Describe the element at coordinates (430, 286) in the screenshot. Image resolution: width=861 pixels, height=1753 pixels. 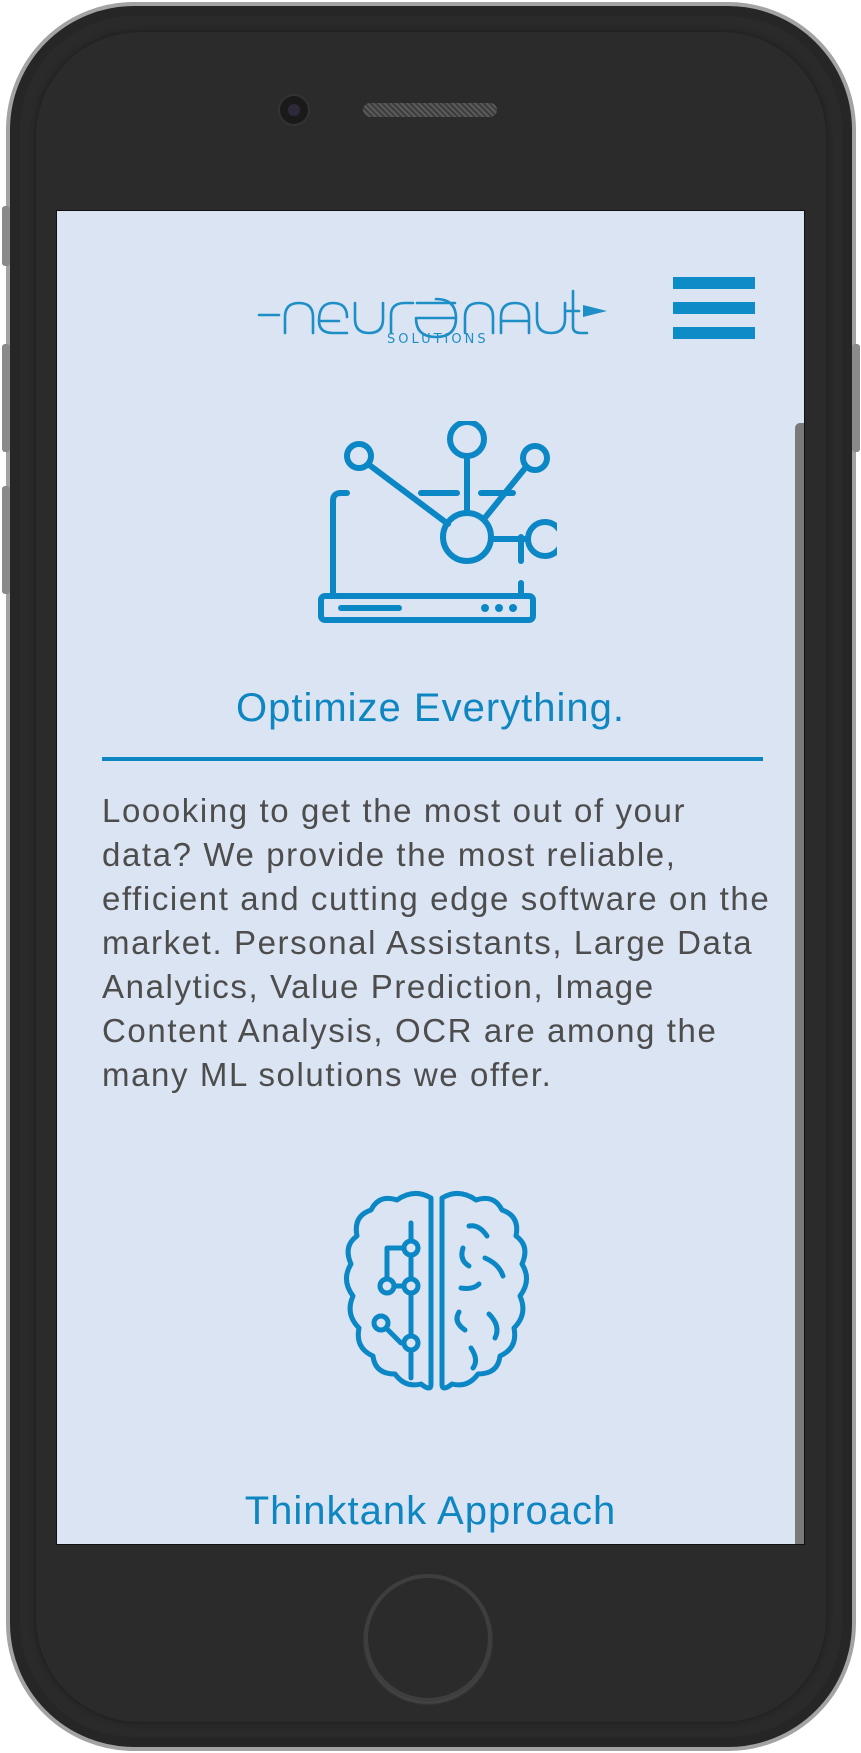
I see `site-header: SOLUTIONS` at that location.